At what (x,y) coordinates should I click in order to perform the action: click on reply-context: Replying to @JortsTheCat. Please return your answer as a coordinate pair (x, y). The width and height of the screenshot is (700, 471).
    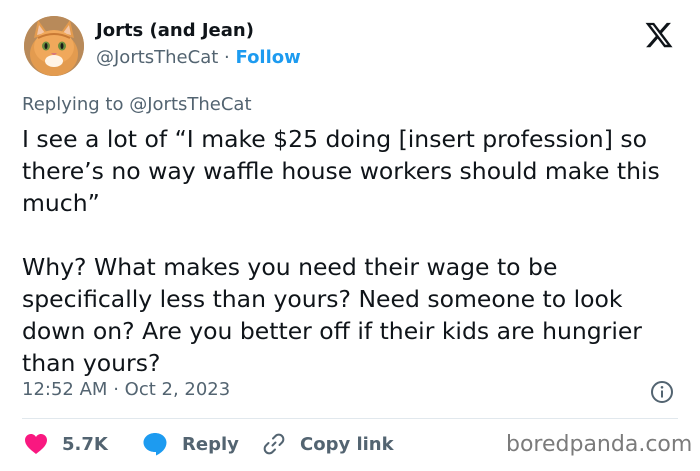
    Looking at the image, I should click on (137, 104).